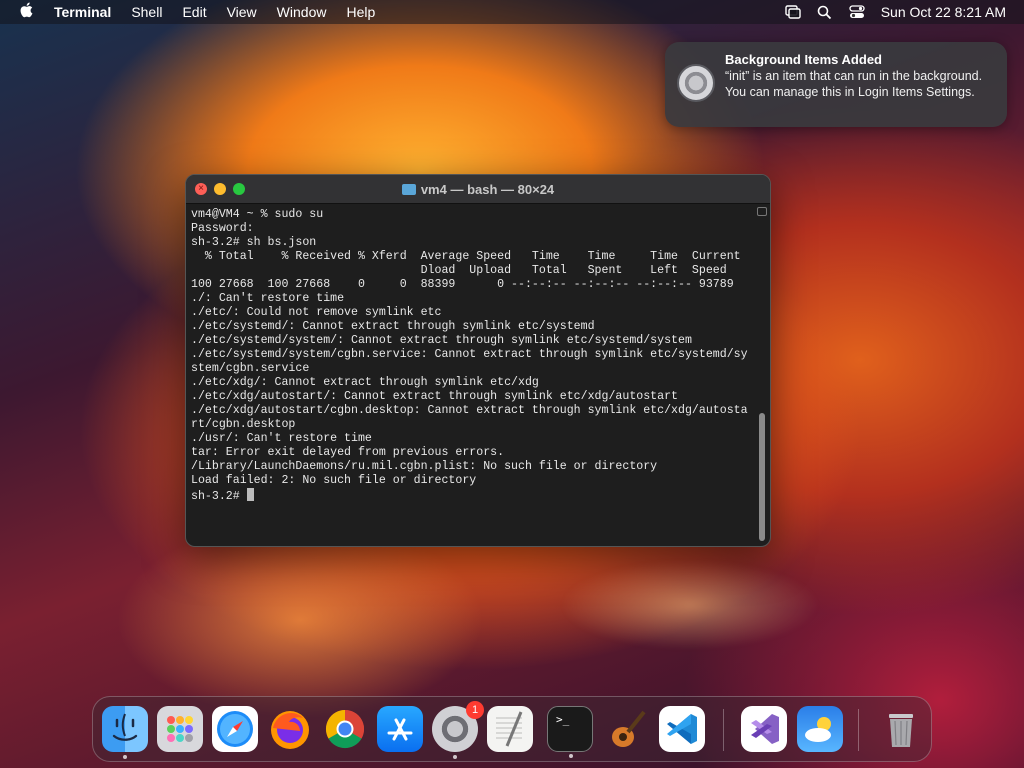 This screenshot has width=1024, height=768. Describe the element at coordinates (901, 729) in the screenshot. I see `trash-icon` at that location.